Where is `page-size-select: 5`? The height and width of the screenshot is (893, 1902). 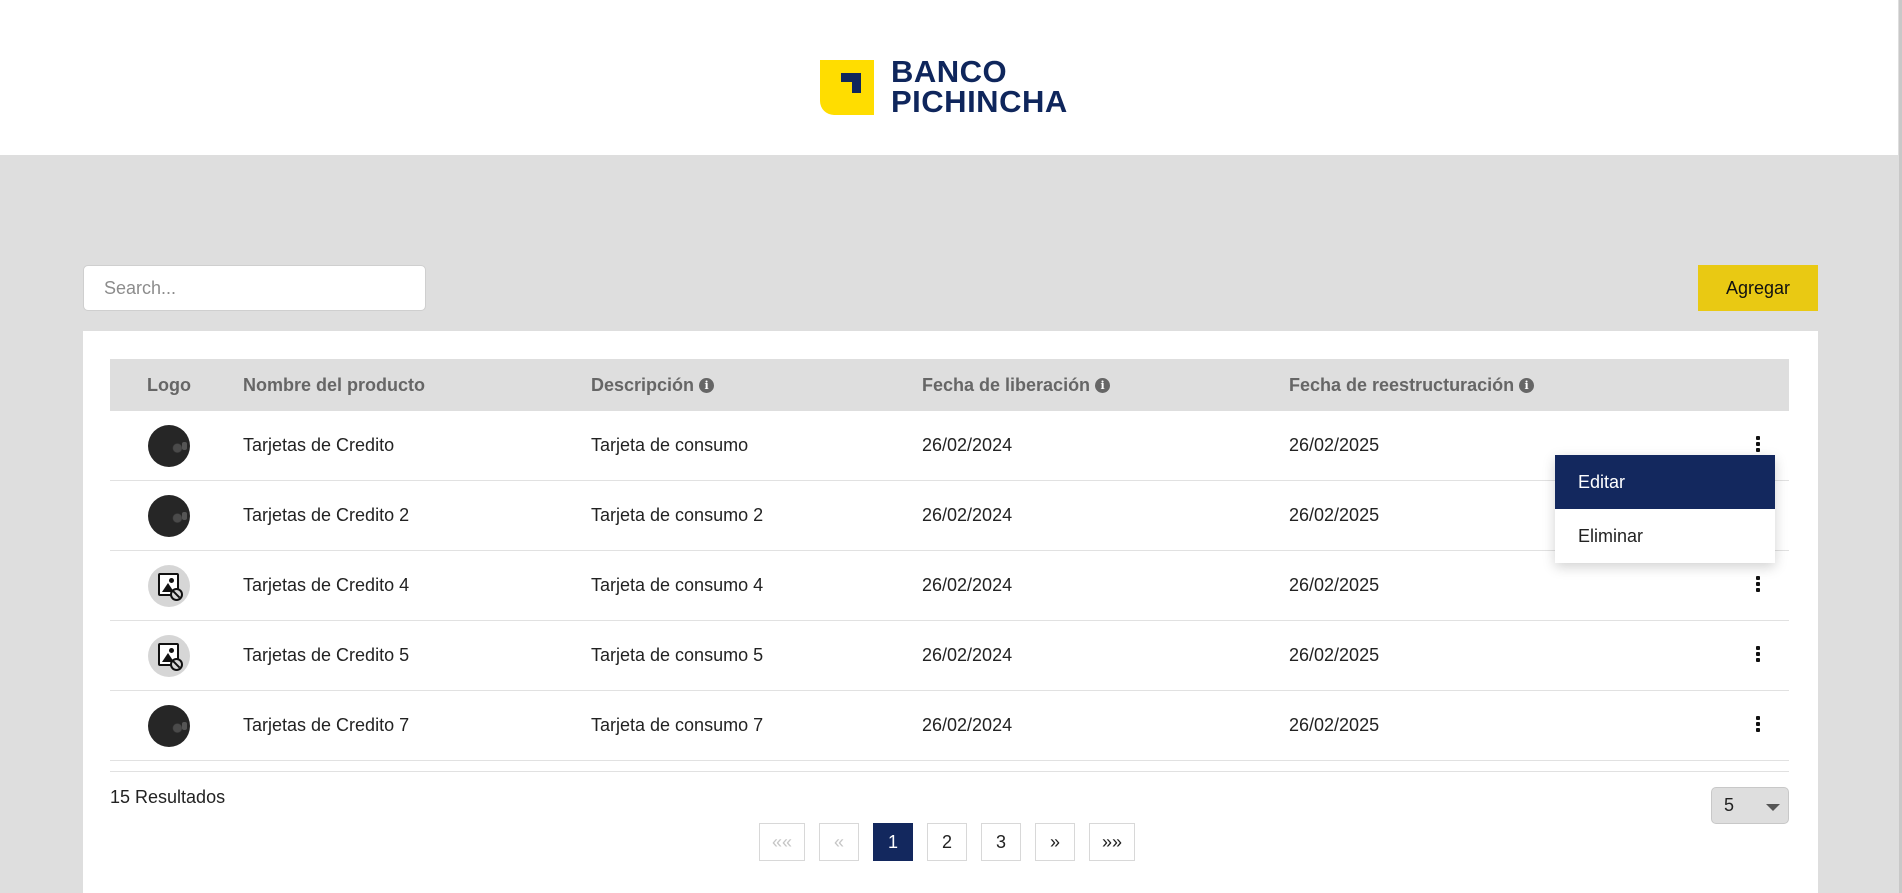 page-size-select: 5 is located at coordinates (1750, 805).